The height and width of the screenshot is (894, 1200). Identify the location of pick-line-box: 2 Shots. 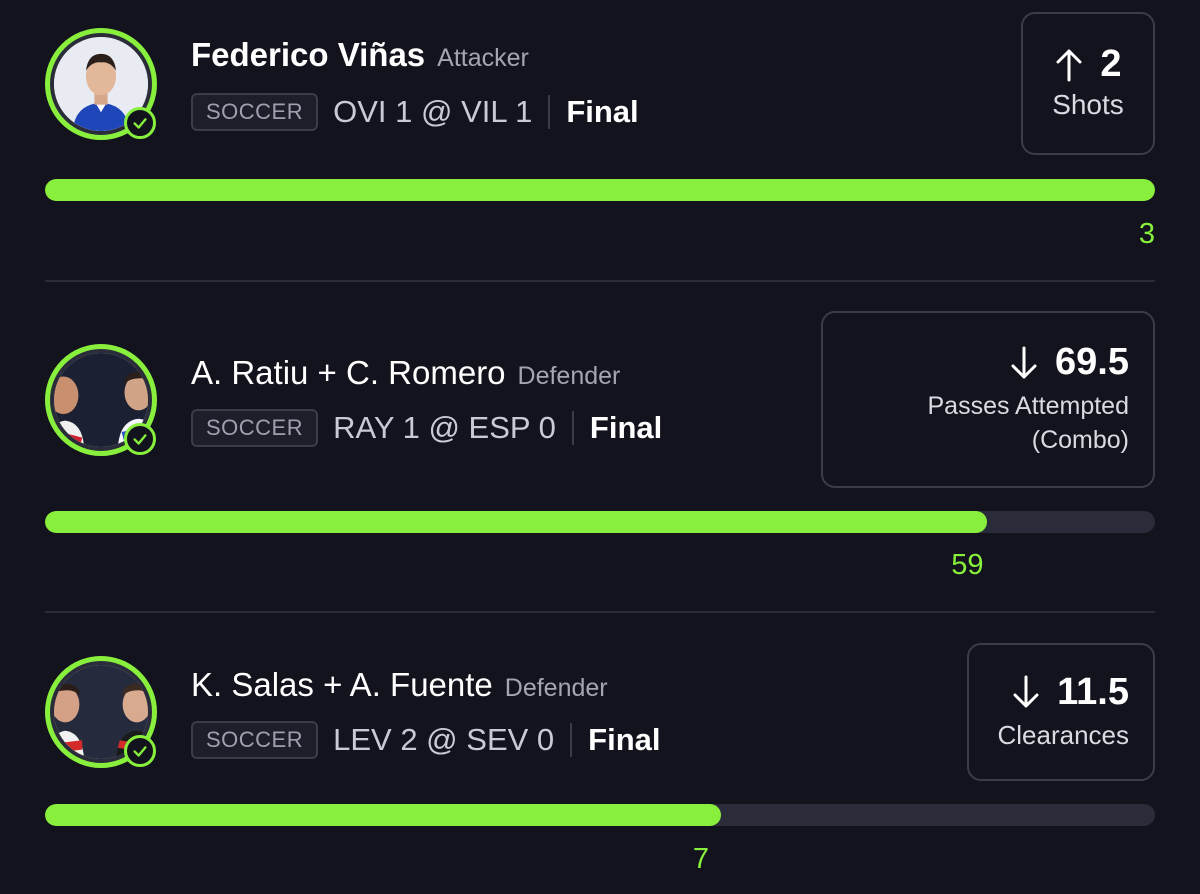
(1088, 83).